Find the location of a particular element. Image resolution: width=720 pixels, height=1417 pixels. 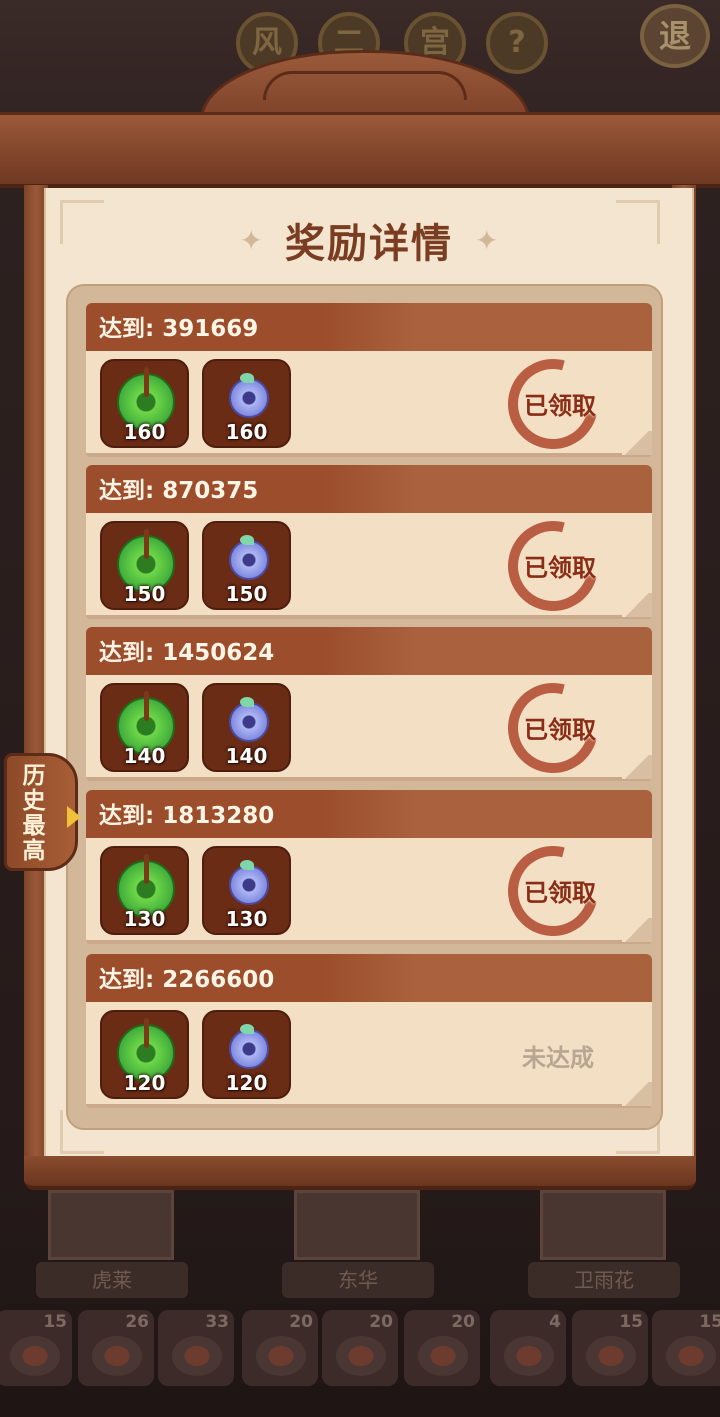

character-name-2: 东华 is located at coordinates (358, 1280).